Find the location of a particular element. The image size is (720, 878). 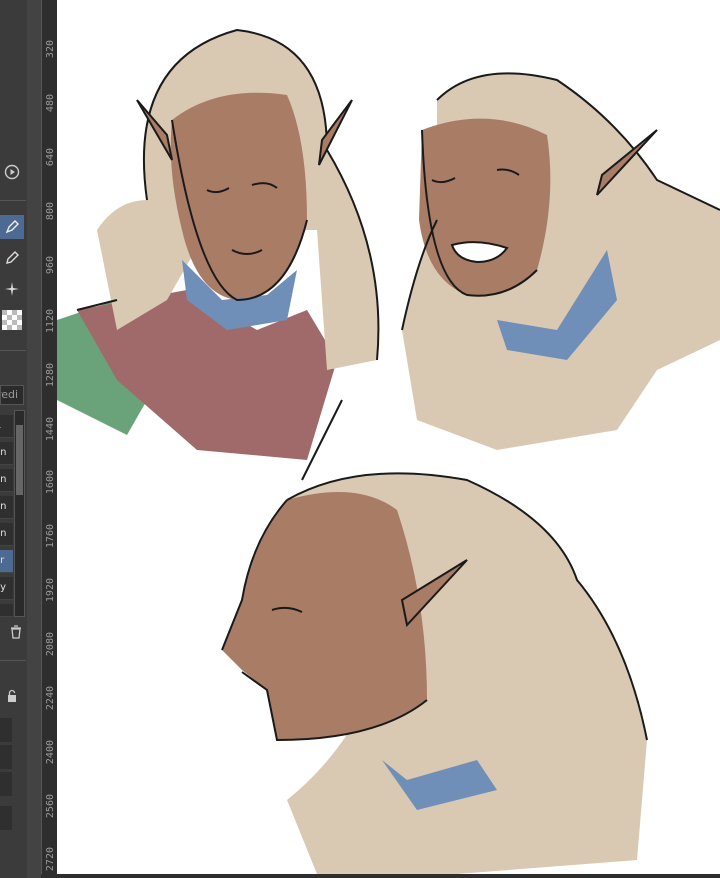

play-circle-icon is located at coordinates (12, 172).